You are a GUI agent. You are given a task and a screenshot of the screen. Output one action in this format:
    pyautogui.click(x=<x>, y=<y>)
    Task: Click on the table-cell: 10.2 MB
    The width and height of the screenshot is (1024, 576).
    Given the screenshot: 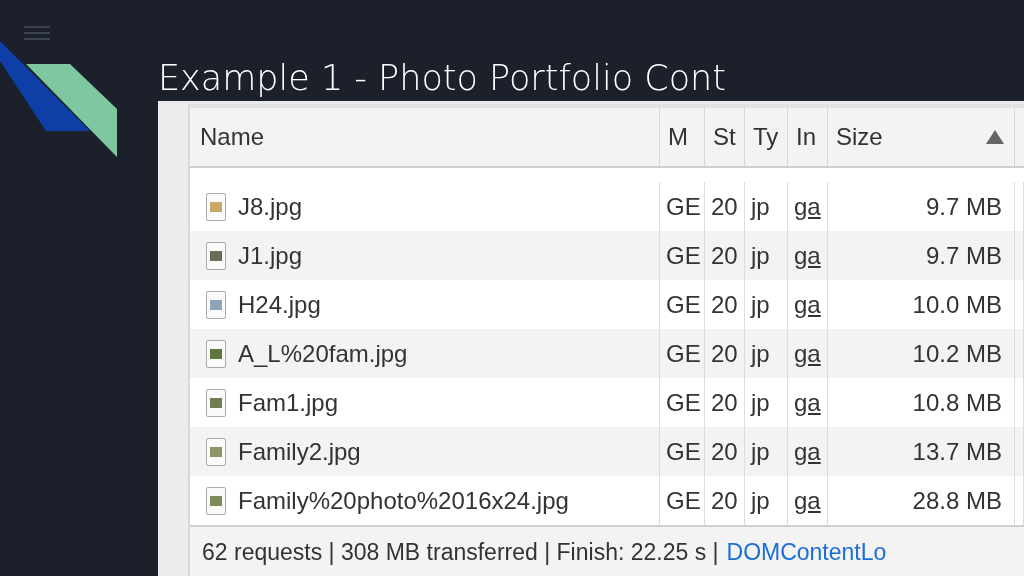 What is the action you would take?
    pyautogui.click(x=957, y=353)
    